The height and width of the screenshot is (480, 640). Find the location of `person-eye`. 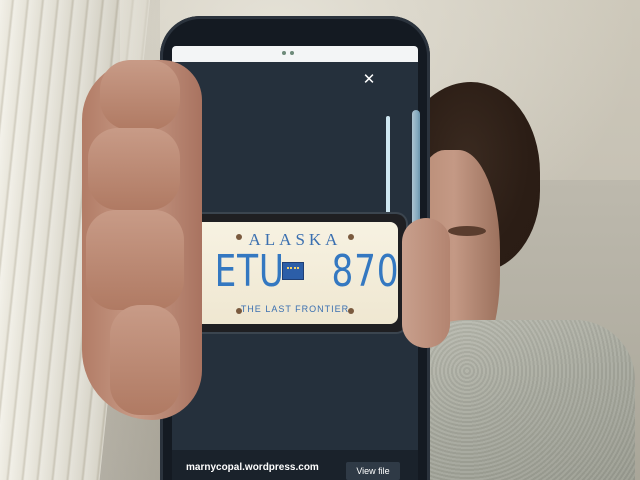

person-eye is located at coordinates (467, 231).